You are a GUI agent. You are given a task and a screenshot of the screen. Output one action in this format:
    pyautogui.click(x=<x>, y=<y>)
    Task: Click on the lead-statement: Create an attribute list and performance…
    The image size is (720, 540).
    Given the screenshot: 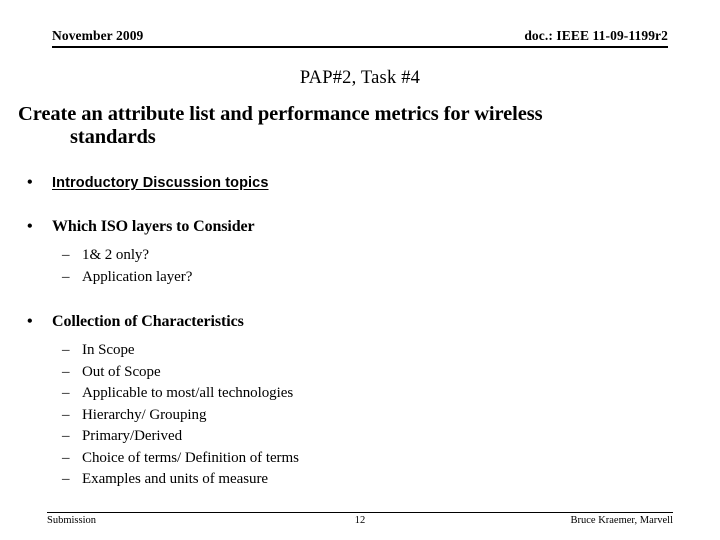 What is the action you would take?
    pyautogui.click(x=358, y=126)
    